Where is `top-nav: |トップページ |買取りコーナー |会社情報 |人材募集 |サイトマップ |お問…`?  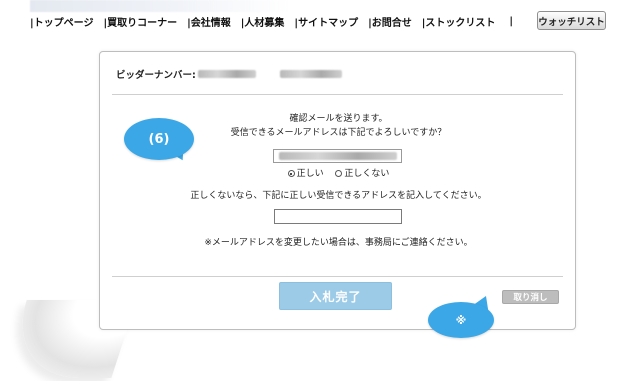 top-nav: |トップページ |買取りコーナー |会社情報 |人材募集 |サイトマップ |お問… is located at coordinates (272, 21).